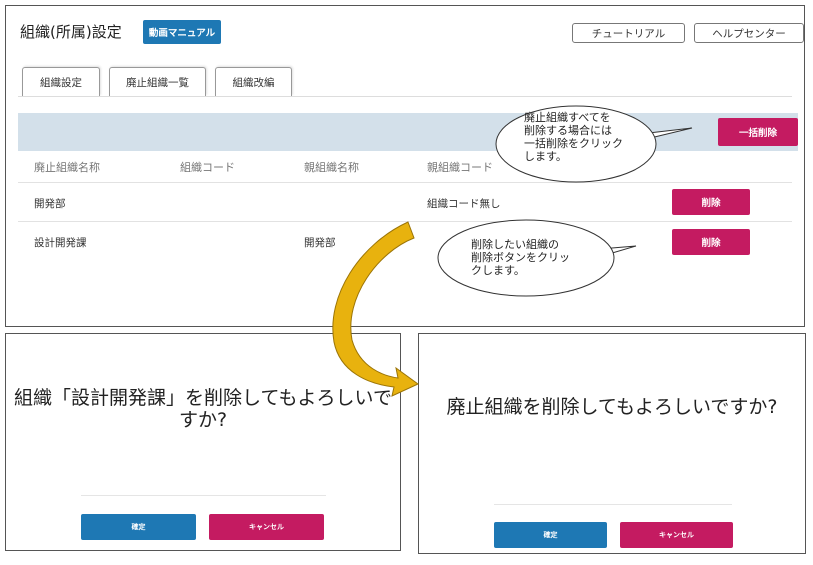 The width and height of the screenshot is (813, 565). I want to click on callout-text-bulk: 廃止組織すべてを 削除する場合には 一括削除をクリック します。, so click(573, 137).